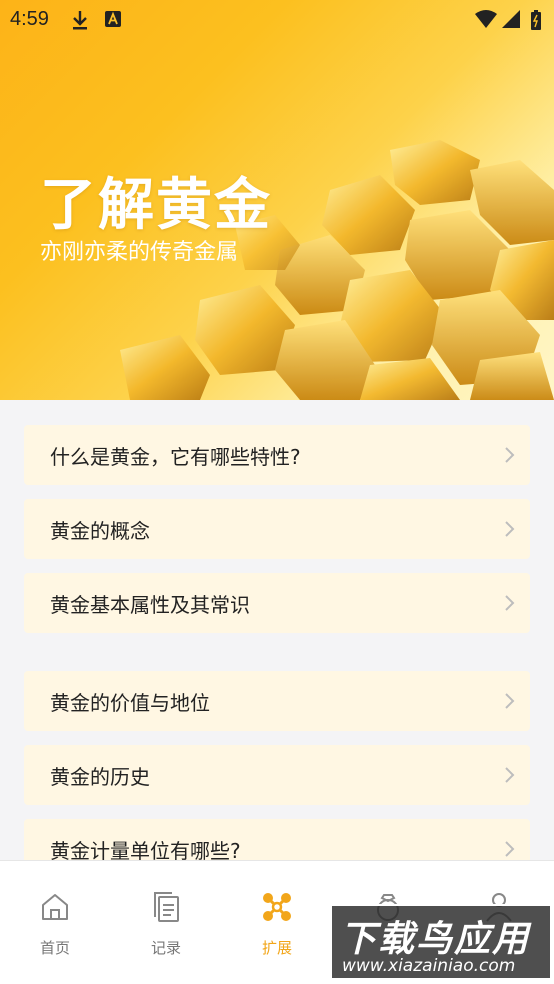 Image resolution: width=554 pixels, height=984 pixels. Describe the element at coordinates (29, 19) in the screenshot. I see `status-time: 4:59` at that location.